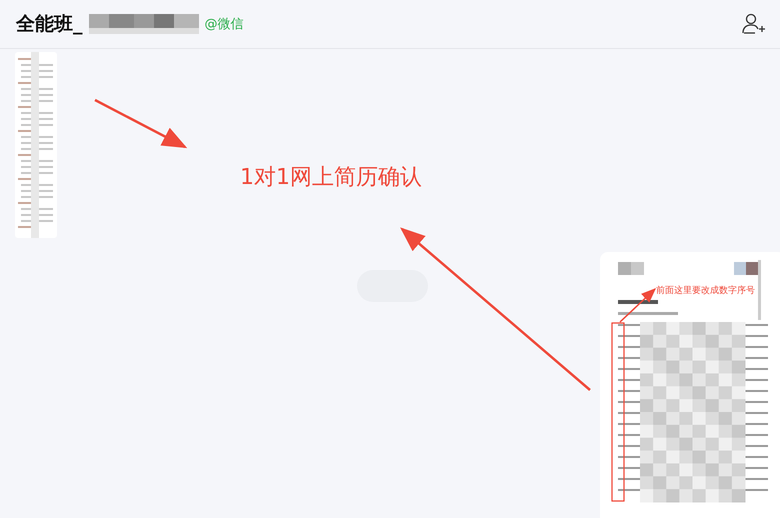 The height and width of the screenshot is (518, 780). Describe the element at coordinates (224, 24) in the screenshot. I see `mention-text: @微信` at that location.